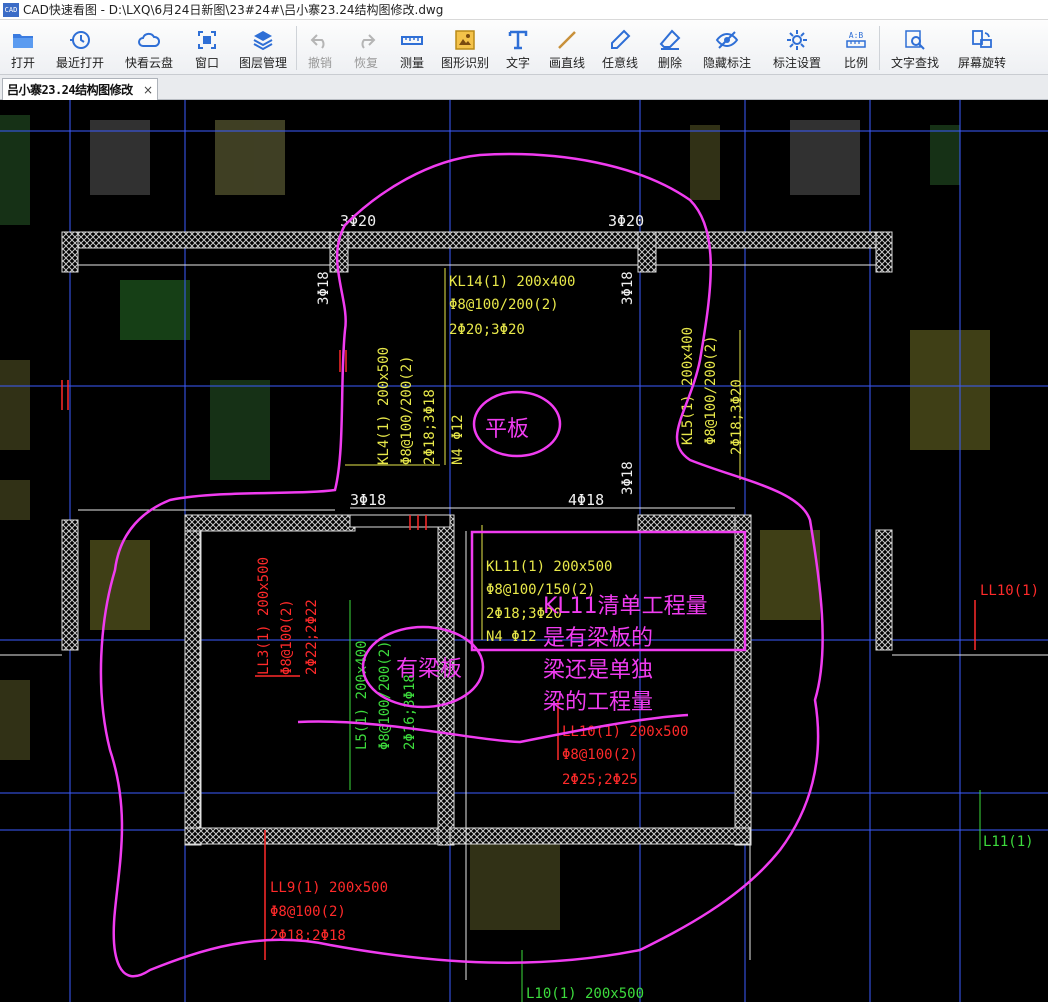  I want to click on free-line-button: 任意线, so click(620, 47).